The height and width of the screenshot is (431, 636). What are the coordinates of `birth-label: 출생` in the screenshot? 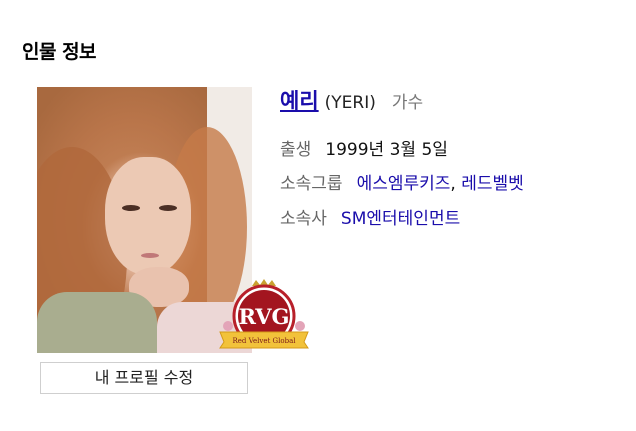 It's located at (296, 150).